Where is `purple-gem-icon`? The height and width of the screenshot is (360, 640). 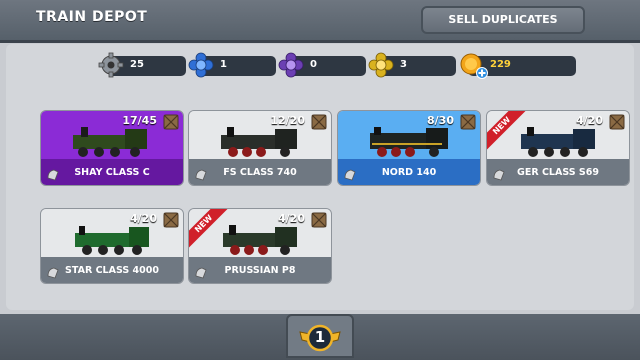
purple-gem-icon is located at coordinates (291, 65).